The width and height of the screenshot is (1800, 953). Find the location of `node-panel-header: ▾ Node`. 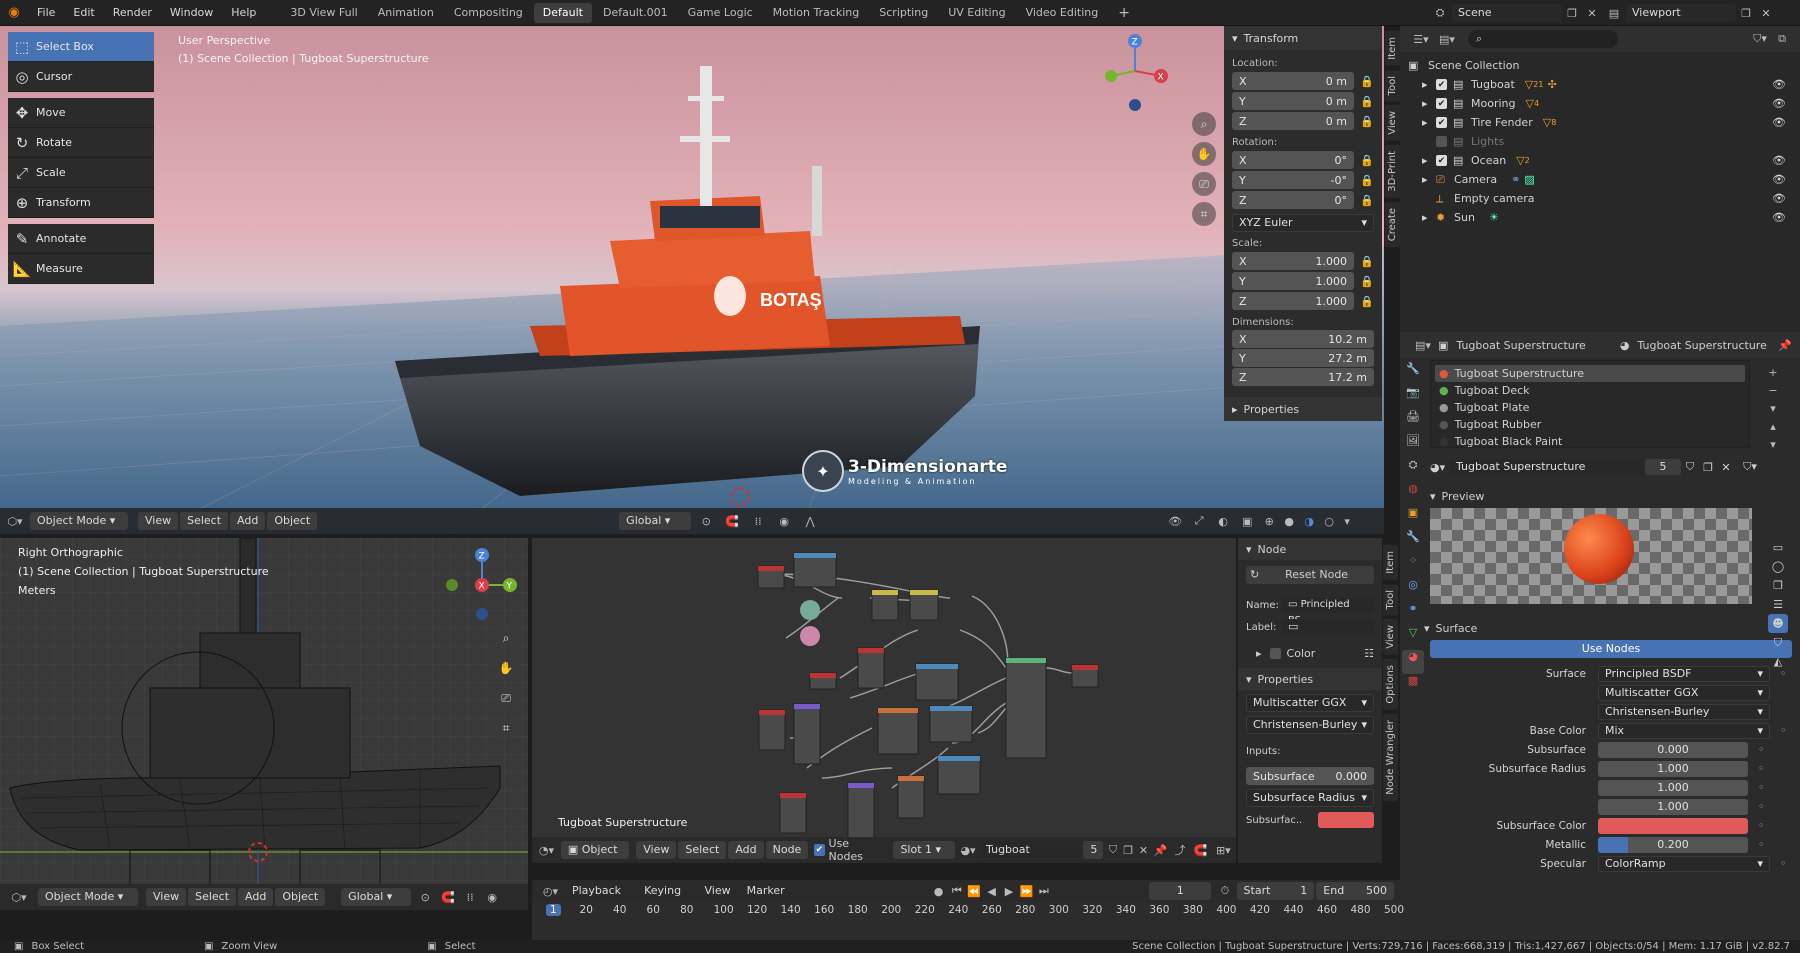

node-panel-header: ▾ Node is located at coordinates (1310, 549).